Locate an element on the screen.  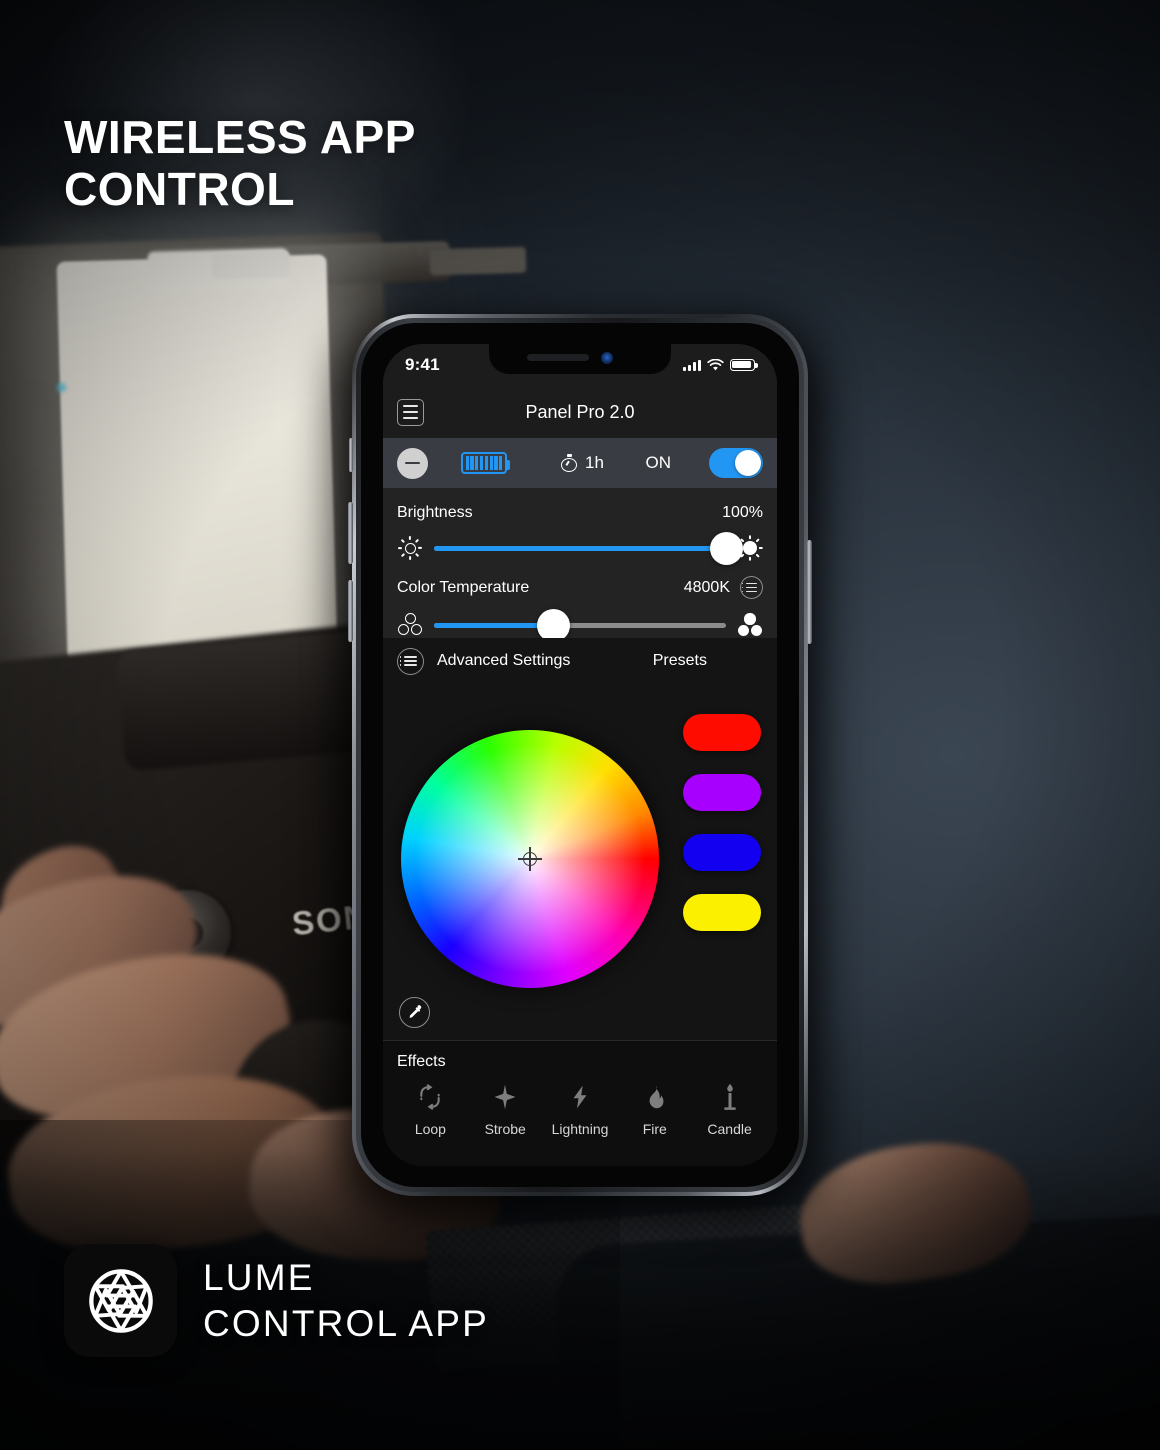
color-swatch-red is located at coordinates (722, 732).